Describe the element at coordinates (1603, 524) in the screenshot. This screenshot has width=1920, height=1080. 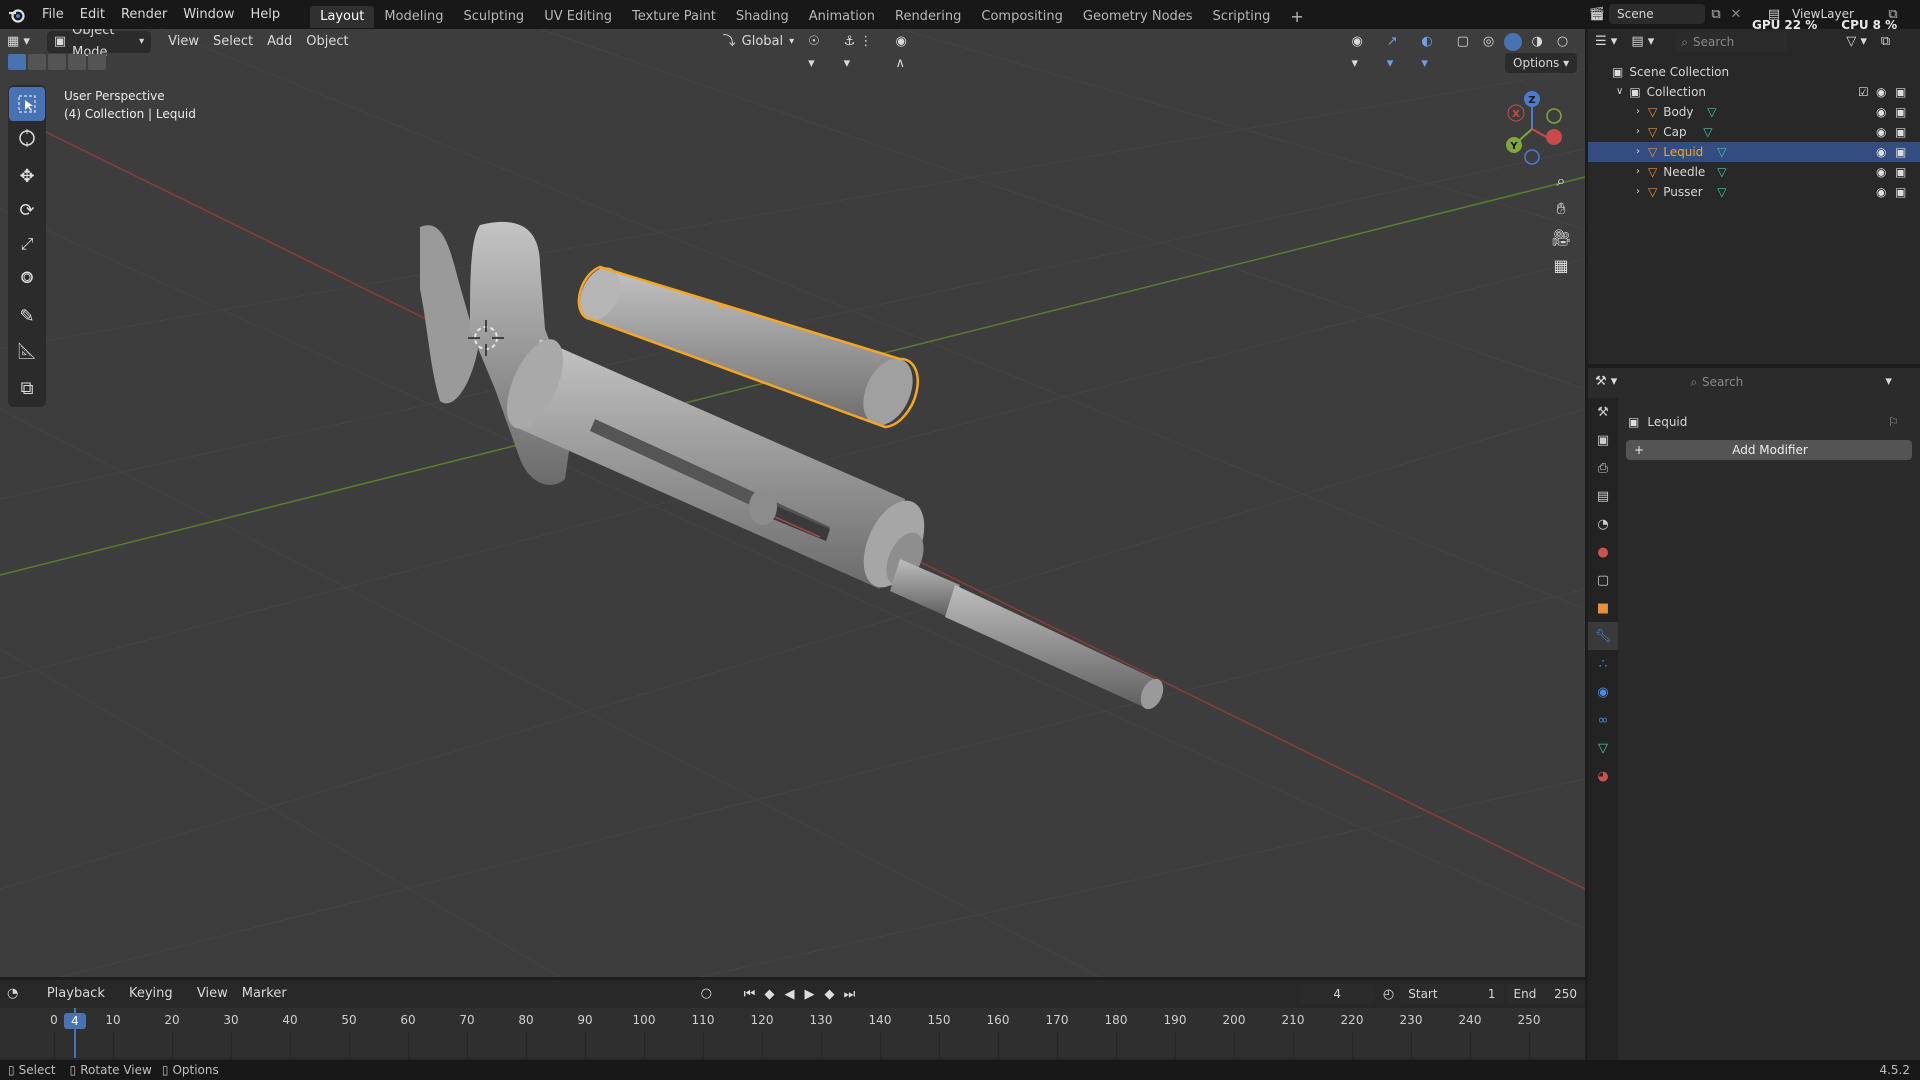
I see `scene-tab-icon: ◔` at that location.